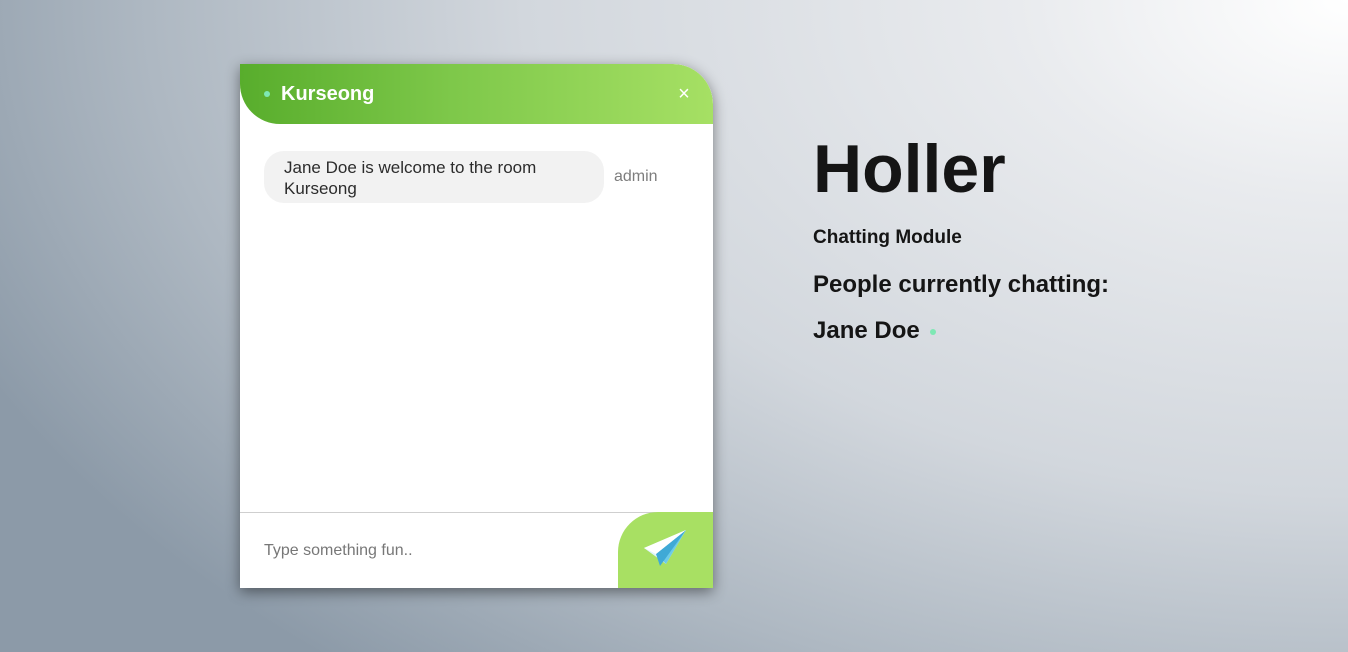  What do you see at coordinates (909, 169) in the screenshot?
I see `app-title: Holler` at bounding box center [909, 169].